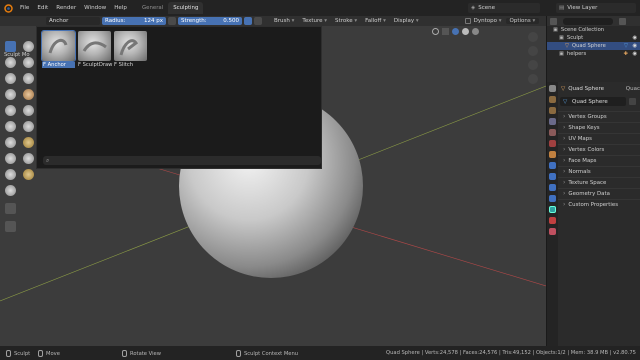  Describe the element at coordinates (120, 8) in the screenshot. I see `menu-help: Help` at that location.